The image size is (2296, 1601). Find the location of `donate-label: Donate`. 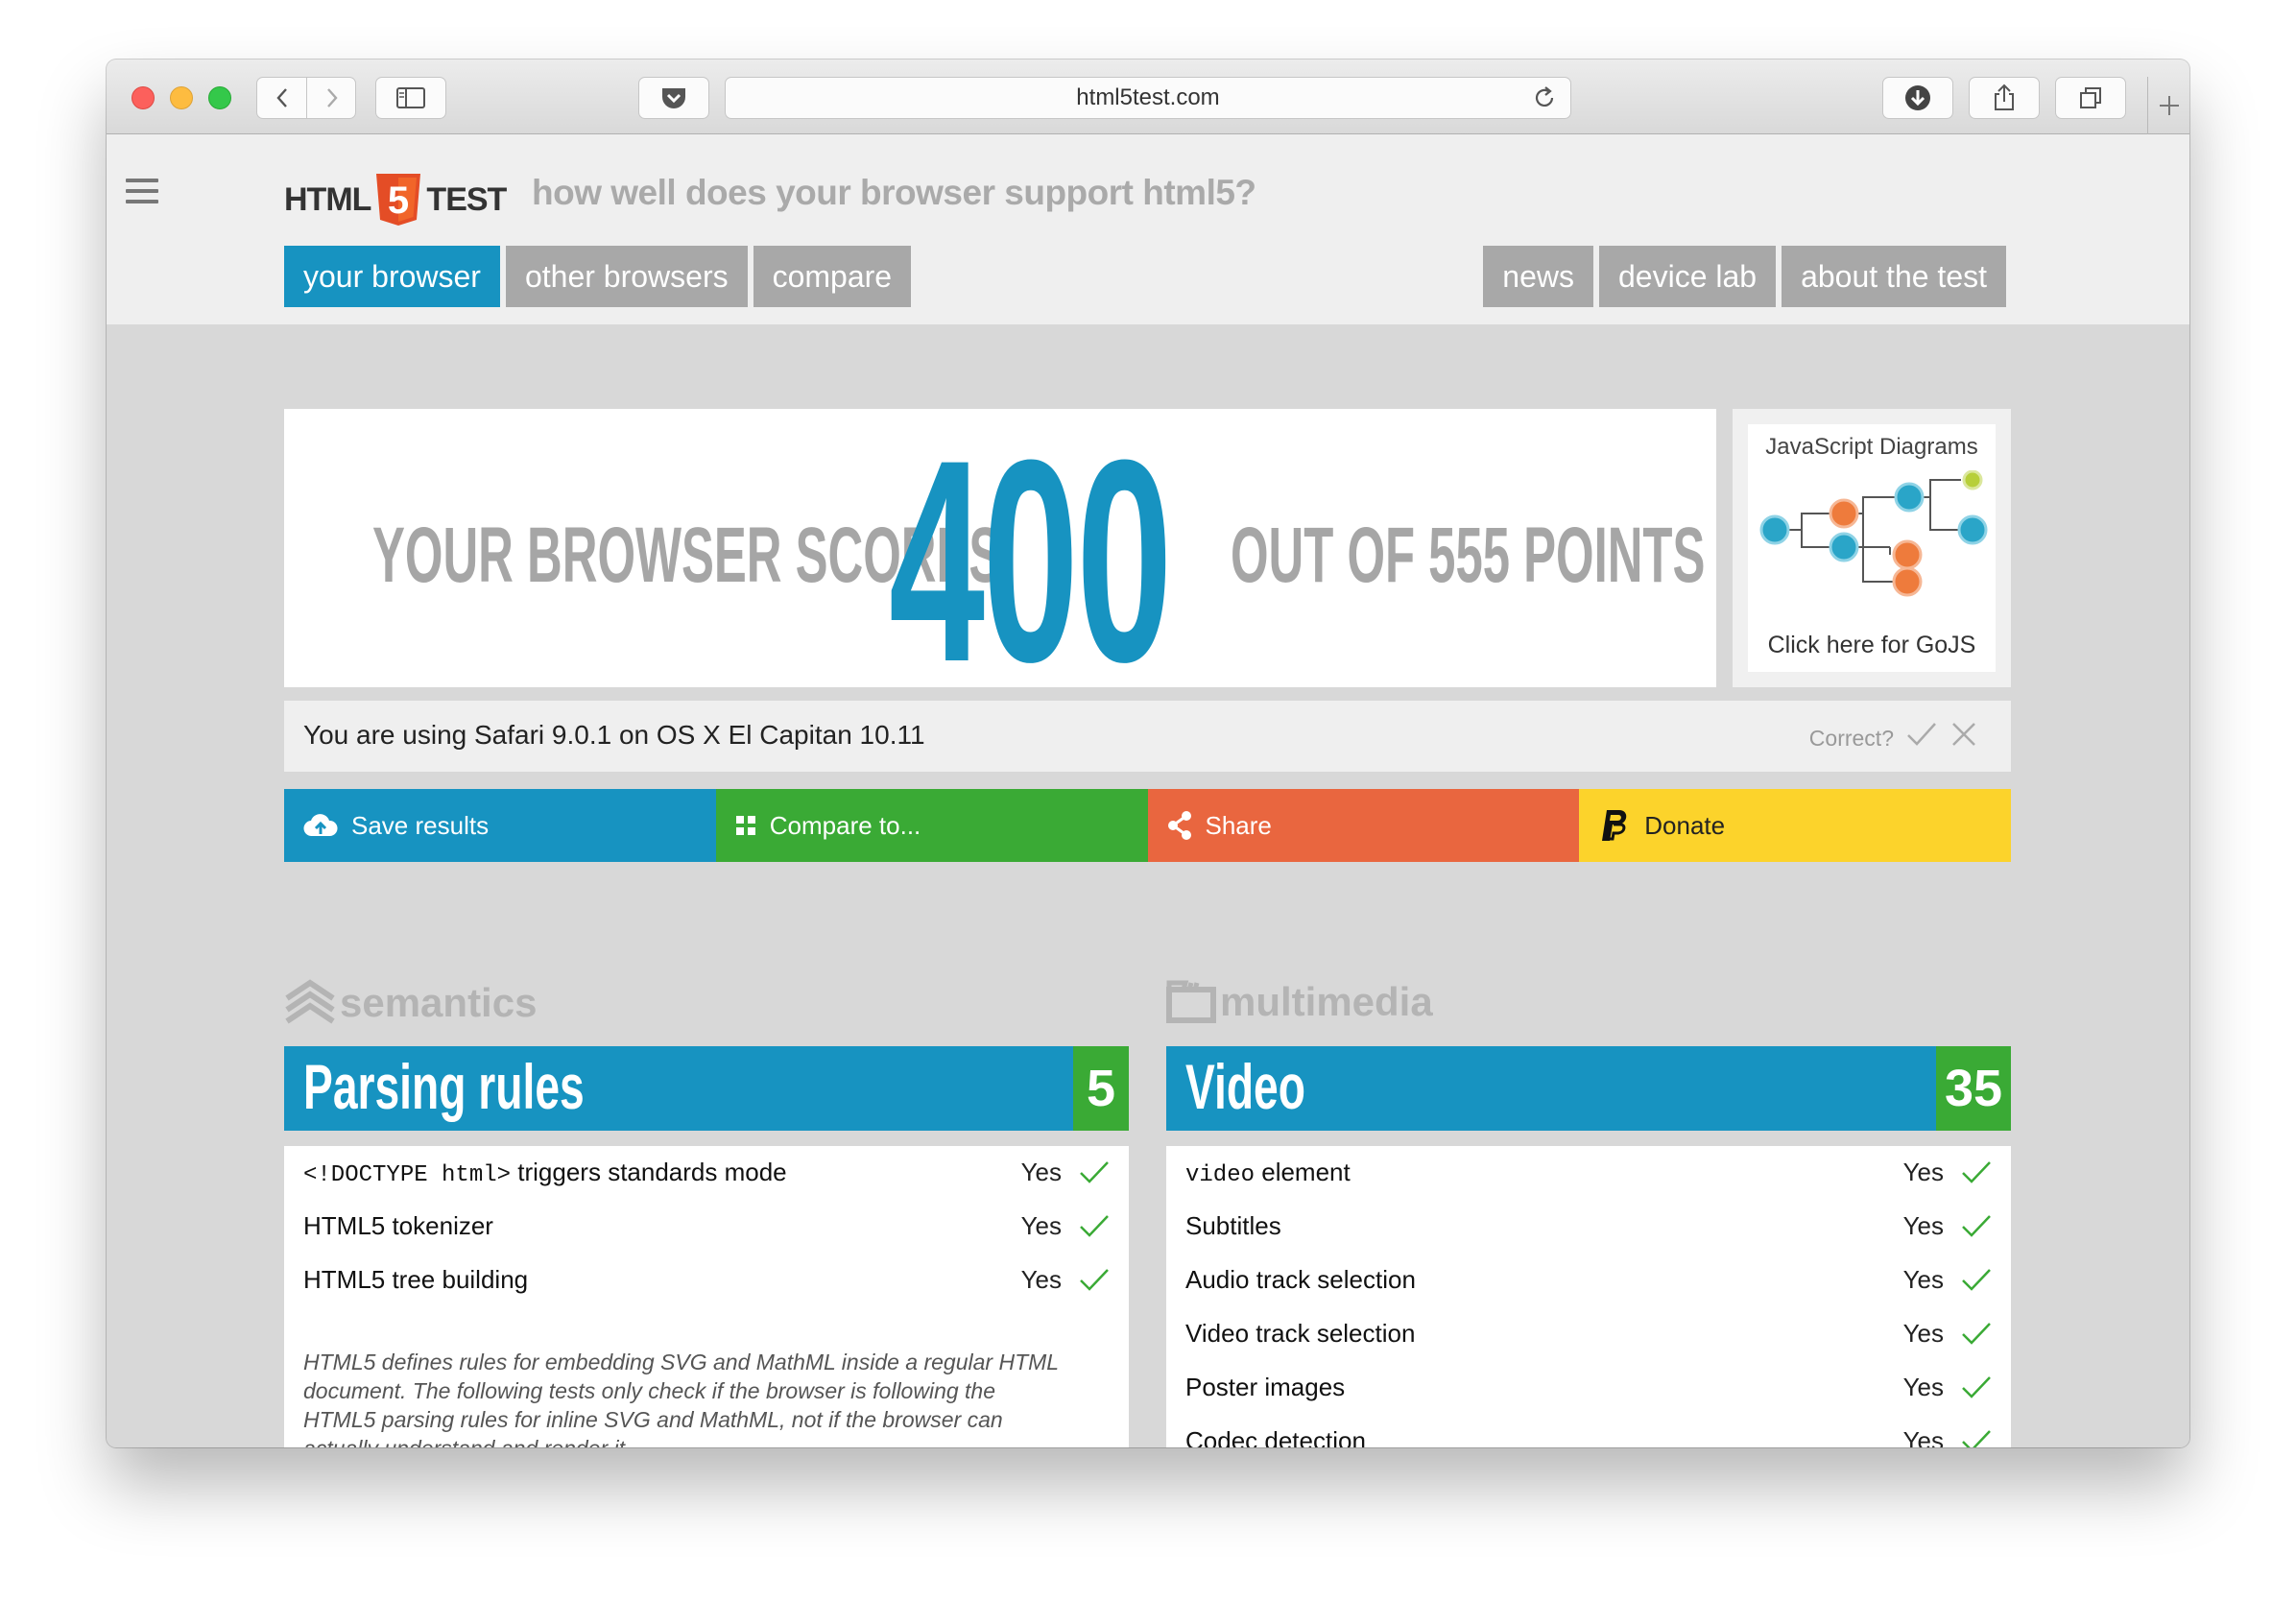

donate-label: Donate is located at coordinates (1685, 825).